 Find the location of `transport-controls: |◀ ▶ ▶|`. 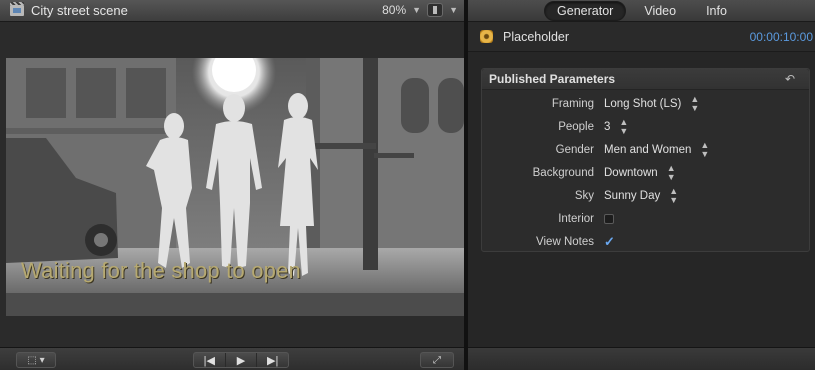

transport-controls: |◀ ▶ ▶| is located at coordinates (241, 360).